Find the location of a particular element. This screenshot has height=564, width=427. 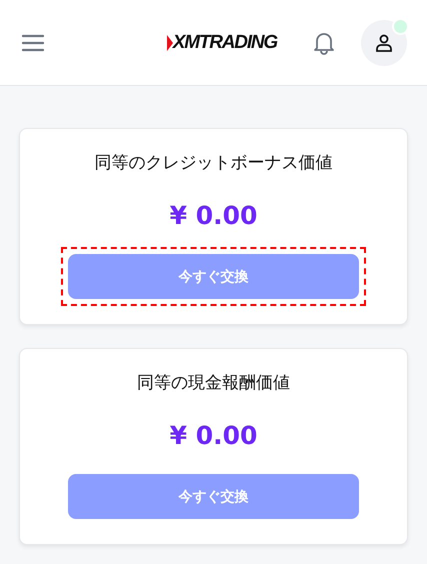

logo-text: XMTRADING is located at coordinates (224, 43).